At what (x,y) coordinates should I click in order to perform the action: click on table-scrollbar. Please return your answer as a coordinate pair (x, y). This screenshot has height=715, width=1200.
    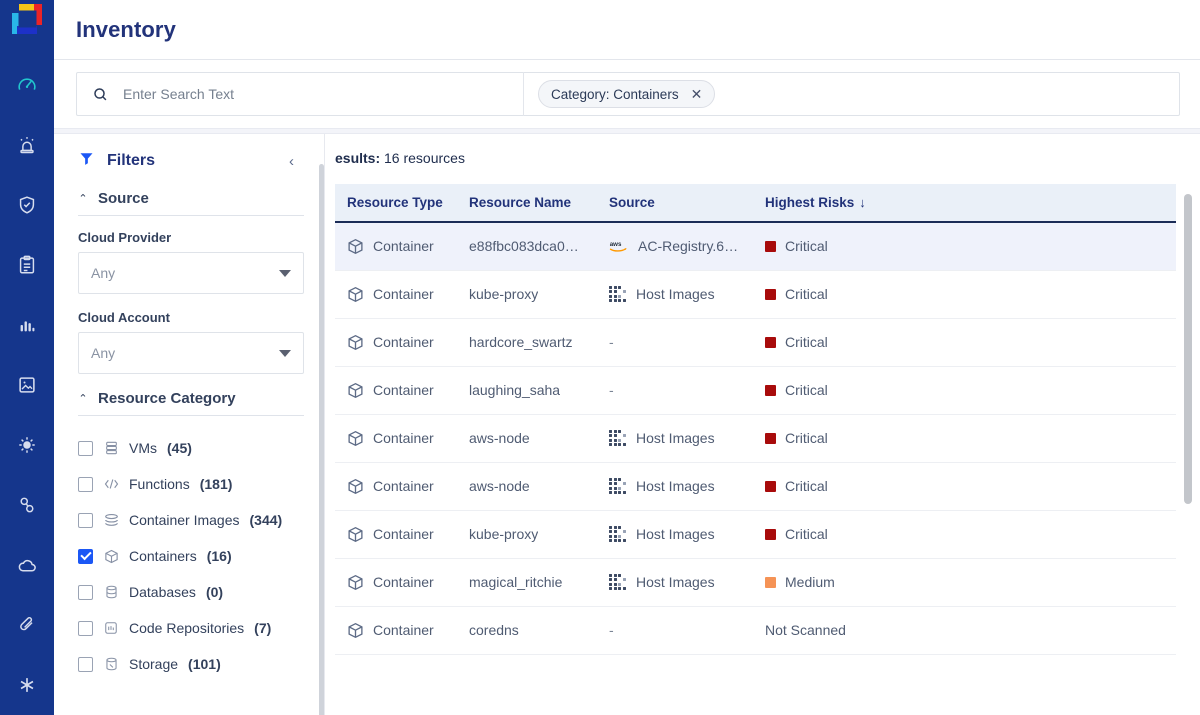
    Looking at the image, I should click on (1188, 349).